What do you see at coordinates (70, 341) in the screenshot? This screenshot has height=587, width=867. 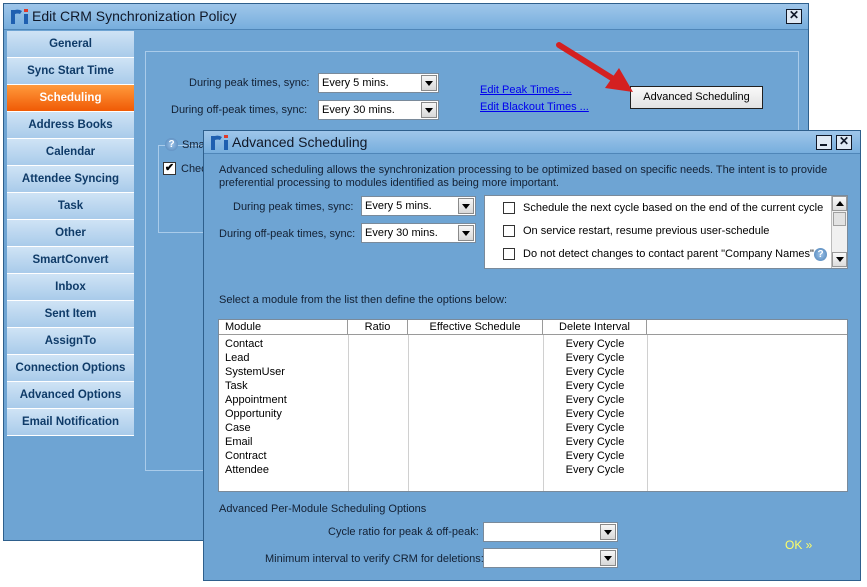 I see `nav-item-assignto: AssignTo` at bounding box center [70, 341].